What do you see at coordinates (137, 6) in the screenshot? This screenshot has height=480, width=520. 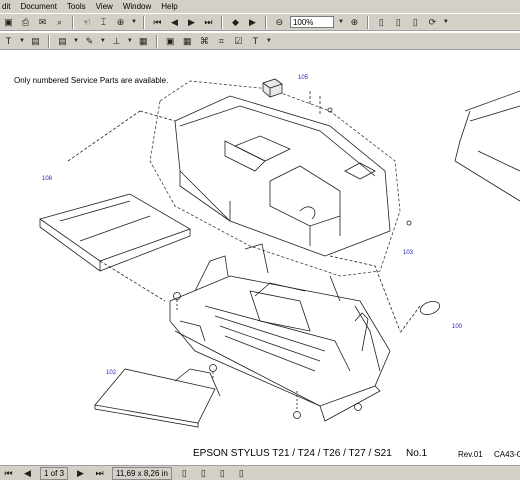 I see `menu-window: Window` at bounding box center [137, 6].